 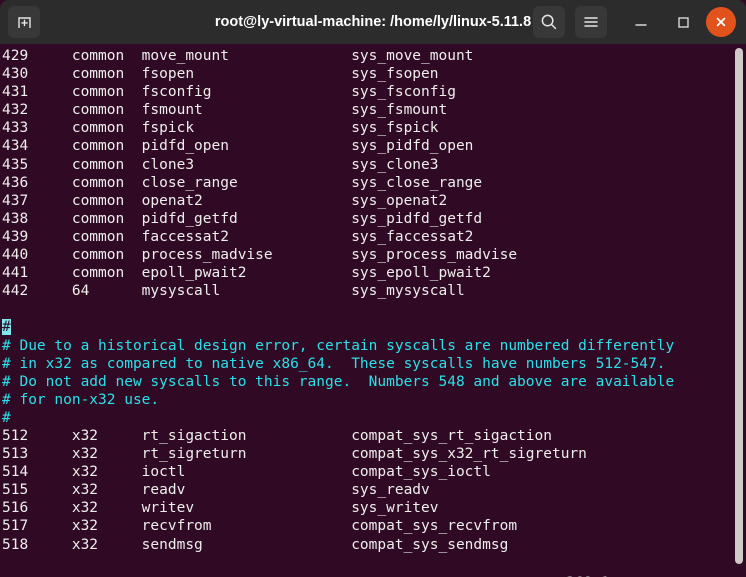 I want to click on terminal-line-text: 438 common pidfd_getfd sys_pidfd_getfd, so click(x=242, y=218).